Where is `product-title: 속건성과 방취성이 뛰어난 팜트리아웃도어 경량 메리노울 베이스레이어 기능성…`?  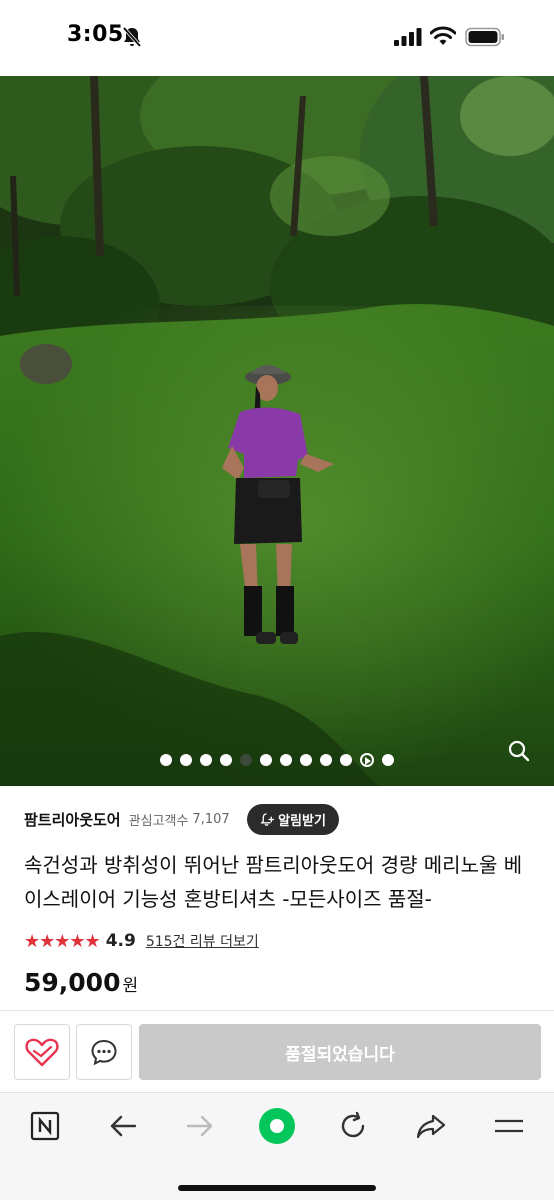
product-title: 속건성과 방취성이 뛰어난 팜트리아웃도어 경량 메리노울 베이스레이어 기능성… is located at coordinates (273, 882).